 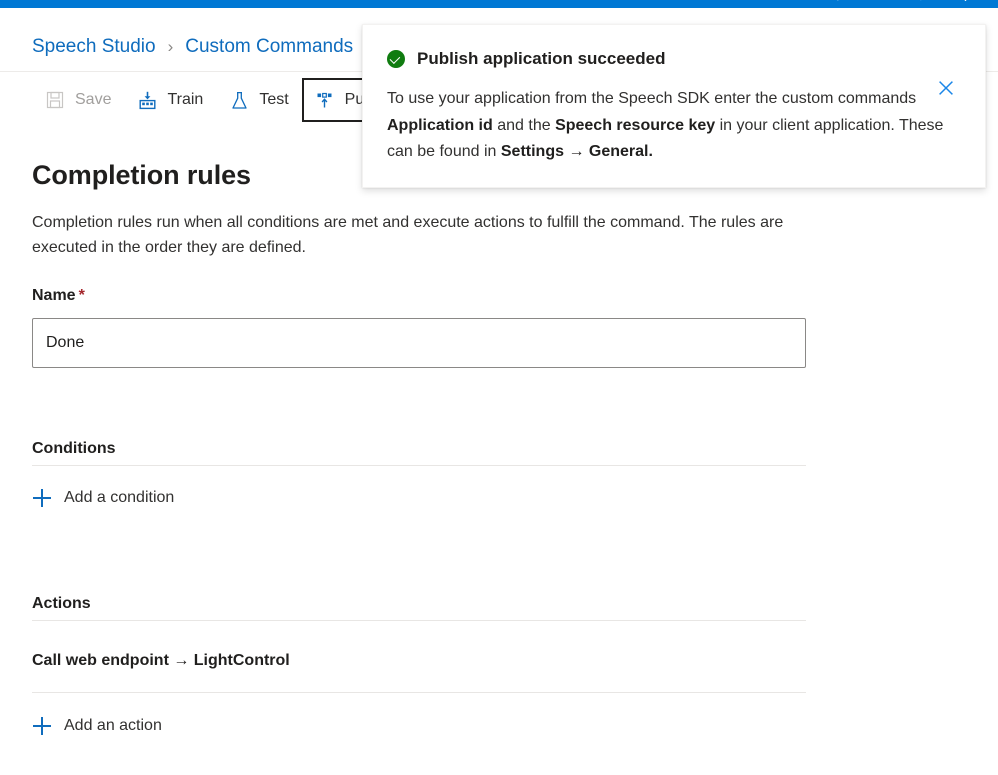 I want to click on notification-header: Publish application succeeded, so click(x=673, y=59).